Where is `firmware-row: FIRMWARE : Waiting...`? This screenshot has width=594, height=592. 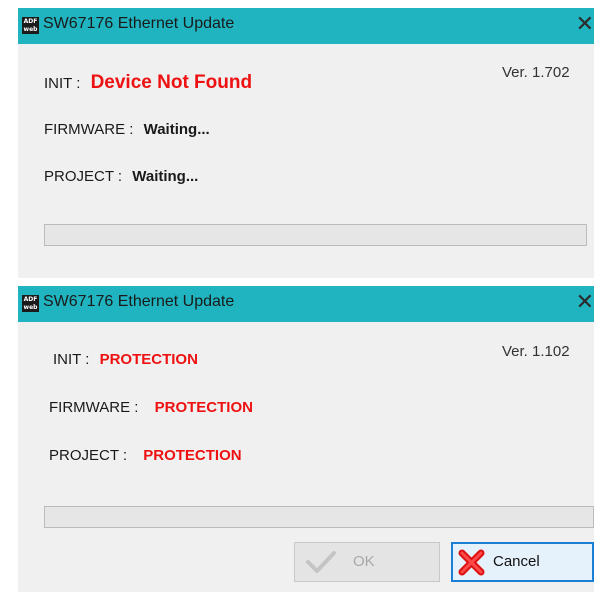 firmware-row: FIRMWARE : Waiting... is located at coordinates (127, 129).